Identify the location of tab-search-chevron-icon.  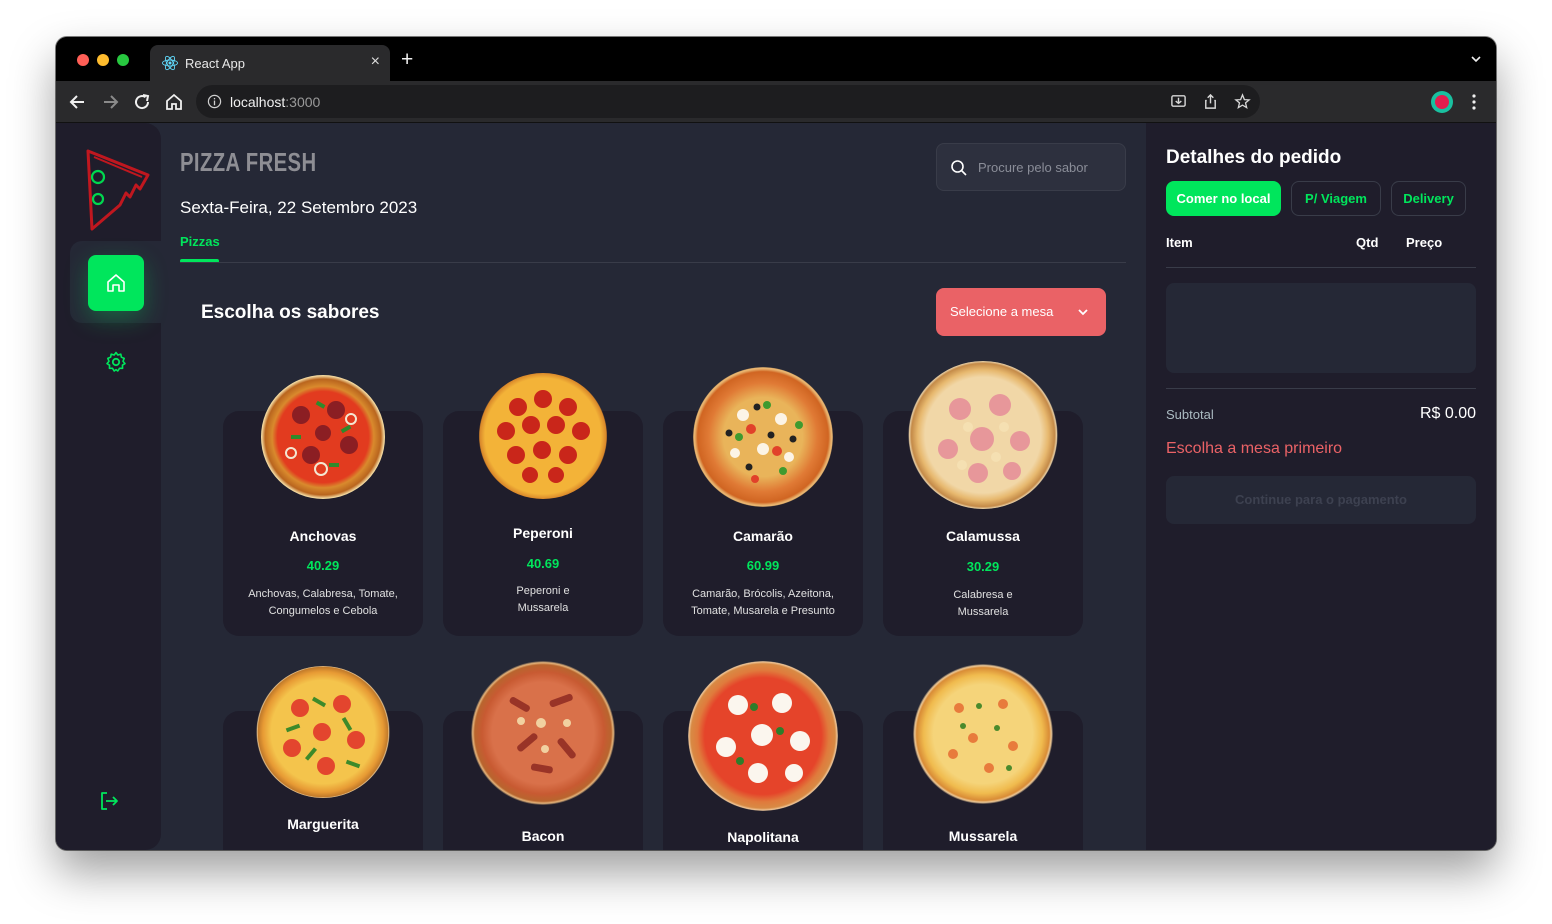
(1476, 59).